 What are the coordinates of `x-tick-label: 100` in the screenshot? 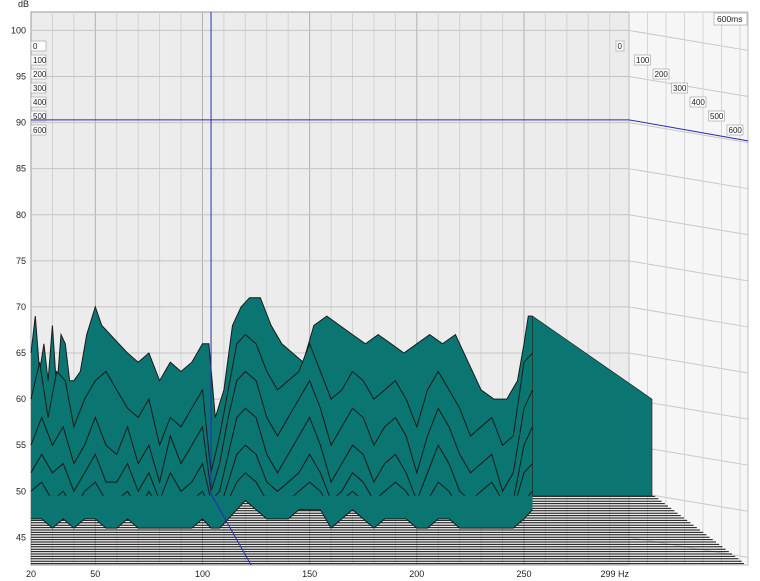 It's located at (202, 574).